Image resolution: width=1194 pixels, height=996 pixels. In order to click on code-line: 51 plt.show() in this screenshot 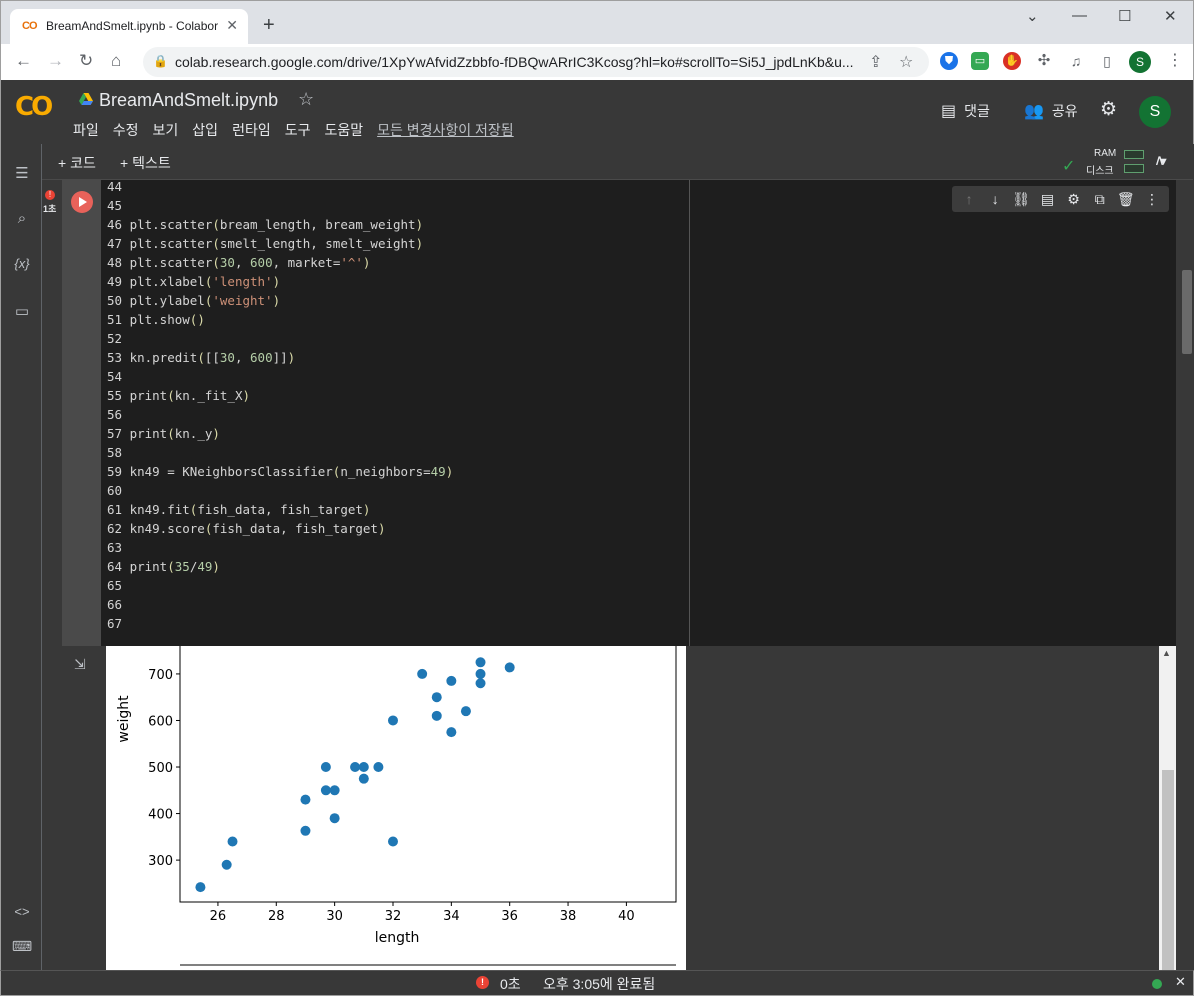, I will do `click(156, 319)`.